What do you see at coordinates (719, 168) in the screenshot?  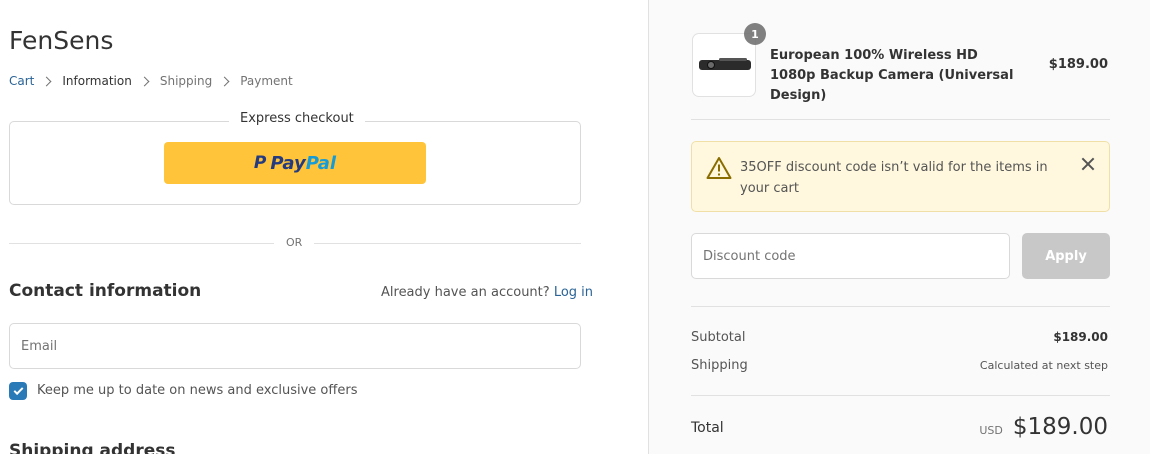 I see `warning-icon` at bounding box center [719, 168].